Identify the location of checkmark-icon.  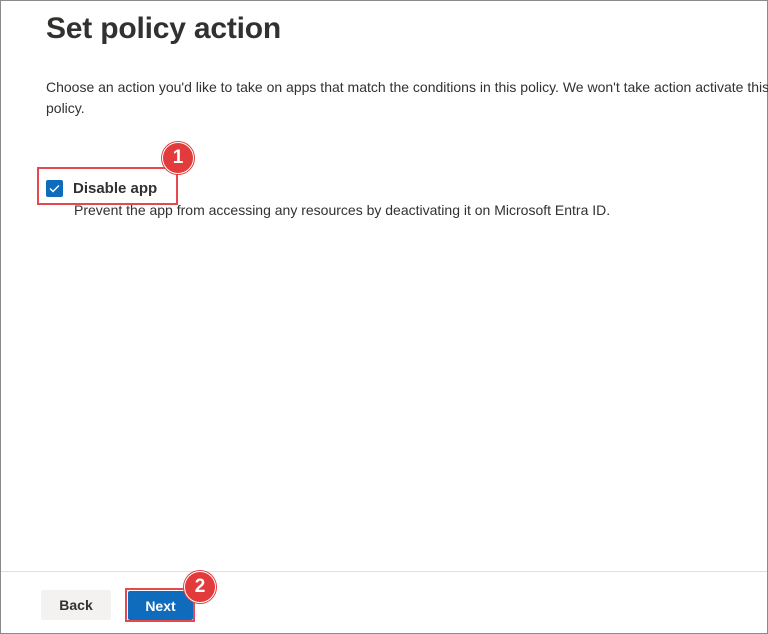
(54, 188).